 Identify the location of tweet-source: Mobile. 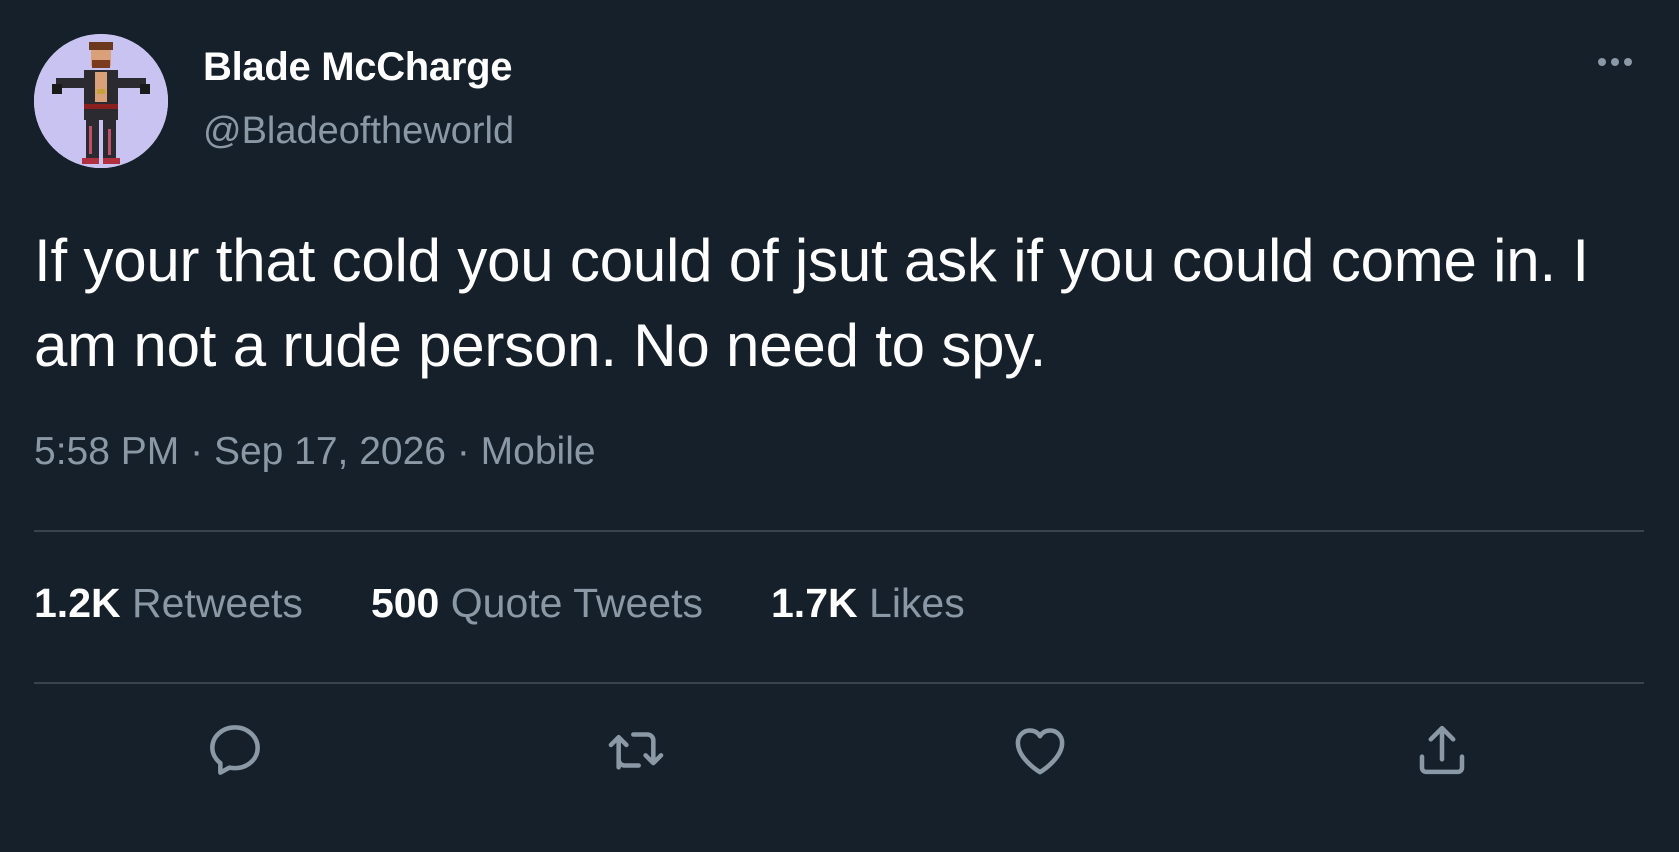
(538, 451).